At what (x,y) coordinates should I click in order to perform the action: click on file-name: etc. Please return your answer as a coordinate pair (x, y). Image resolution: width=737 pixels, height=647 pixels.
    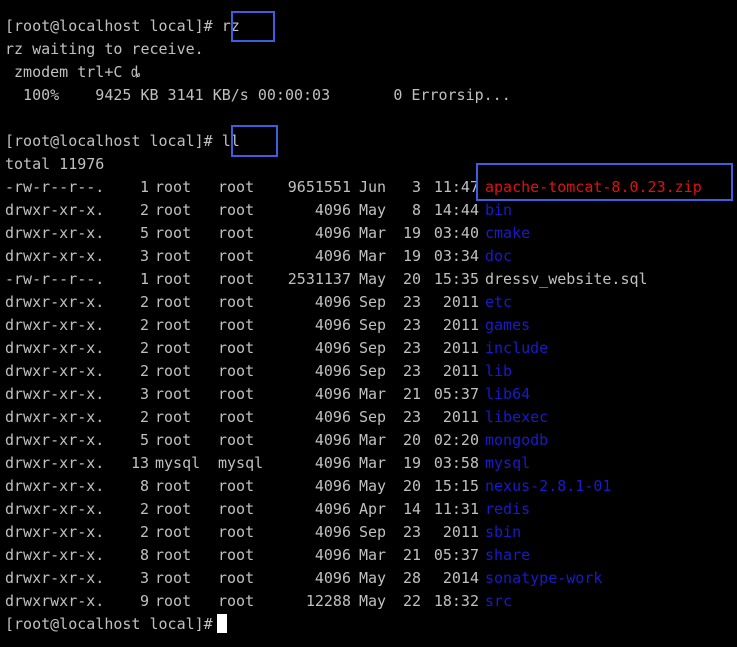
    Looking at the image, I should click on (499, 302).